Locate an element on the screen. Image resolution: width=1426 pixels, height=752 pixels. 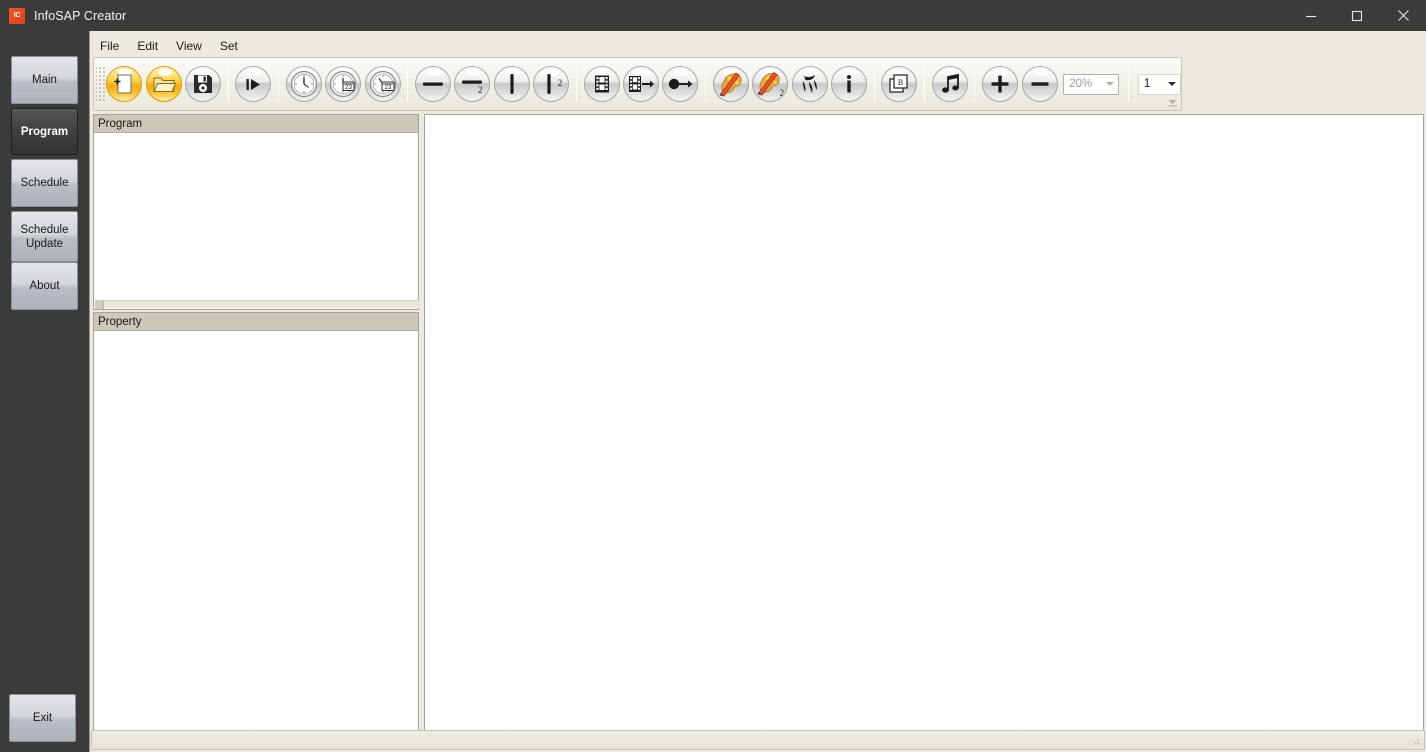
program-panel-title: Program is located at coordinates (120, 123).